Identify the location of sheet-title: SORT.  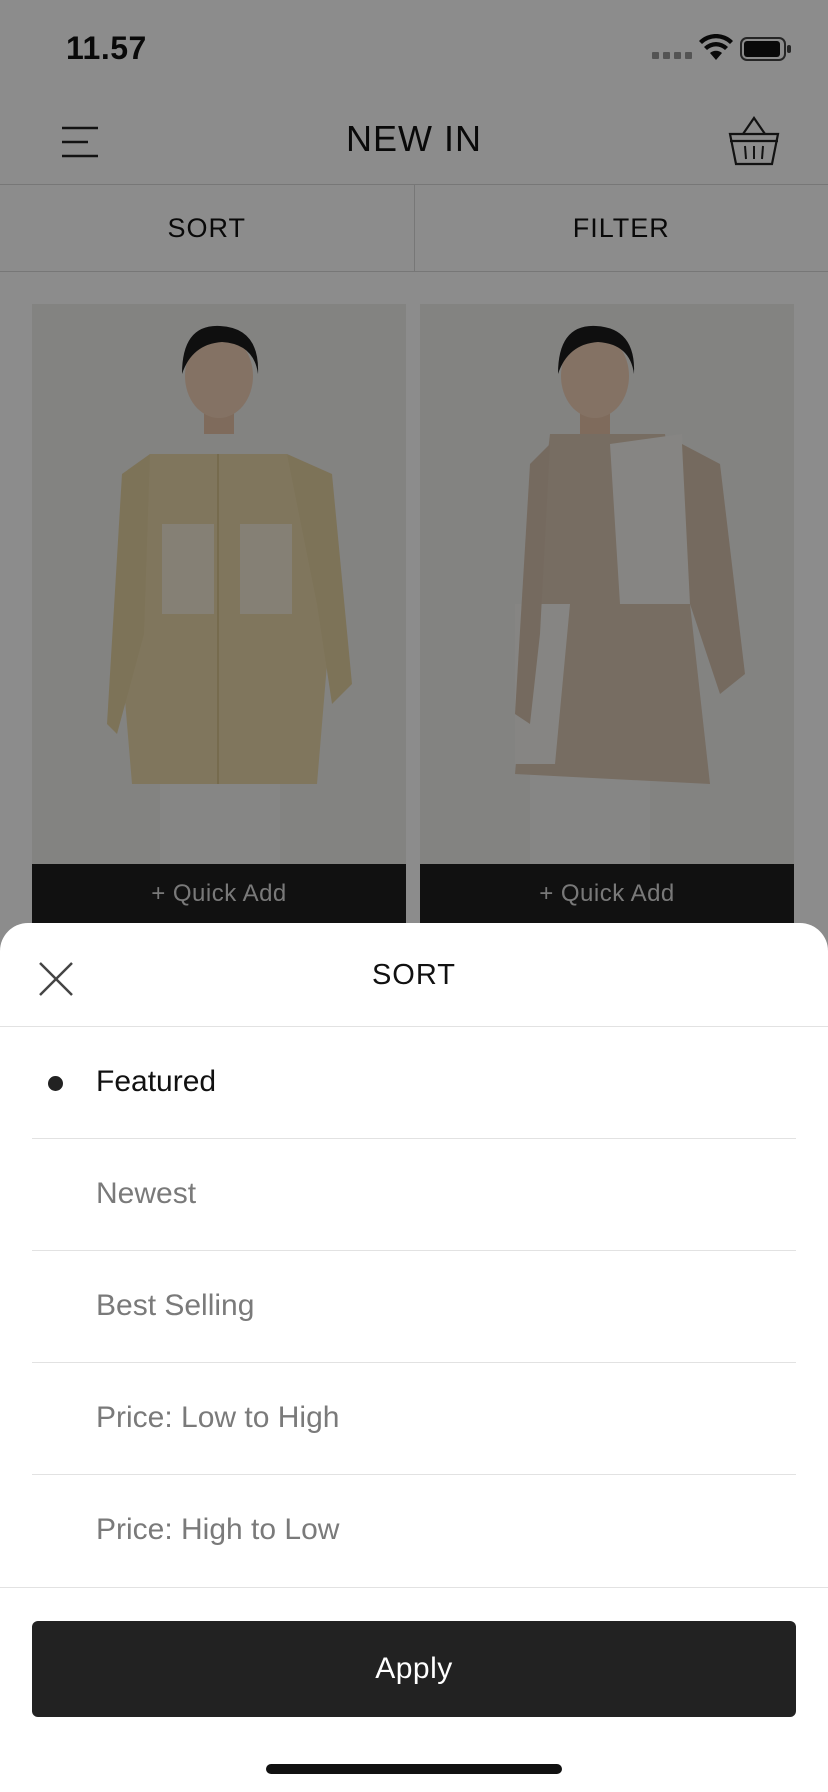
(414, 975).